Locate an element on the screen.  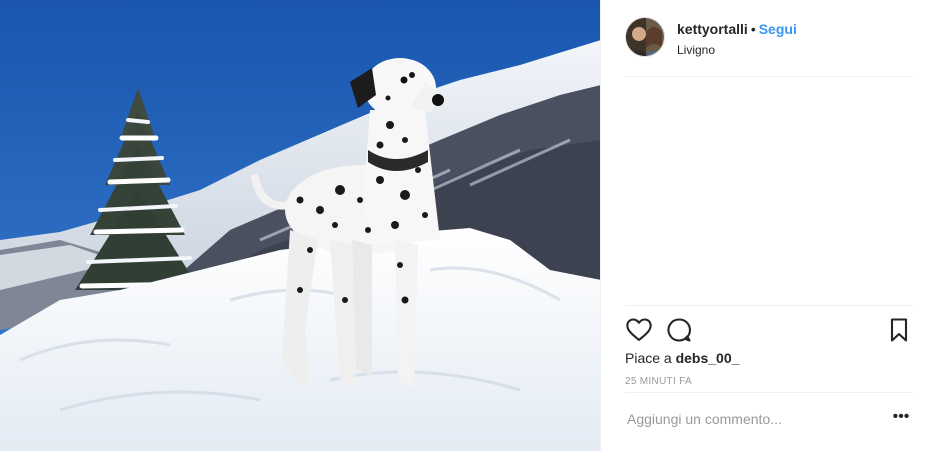
avatar is located at coordinates (645, 37).